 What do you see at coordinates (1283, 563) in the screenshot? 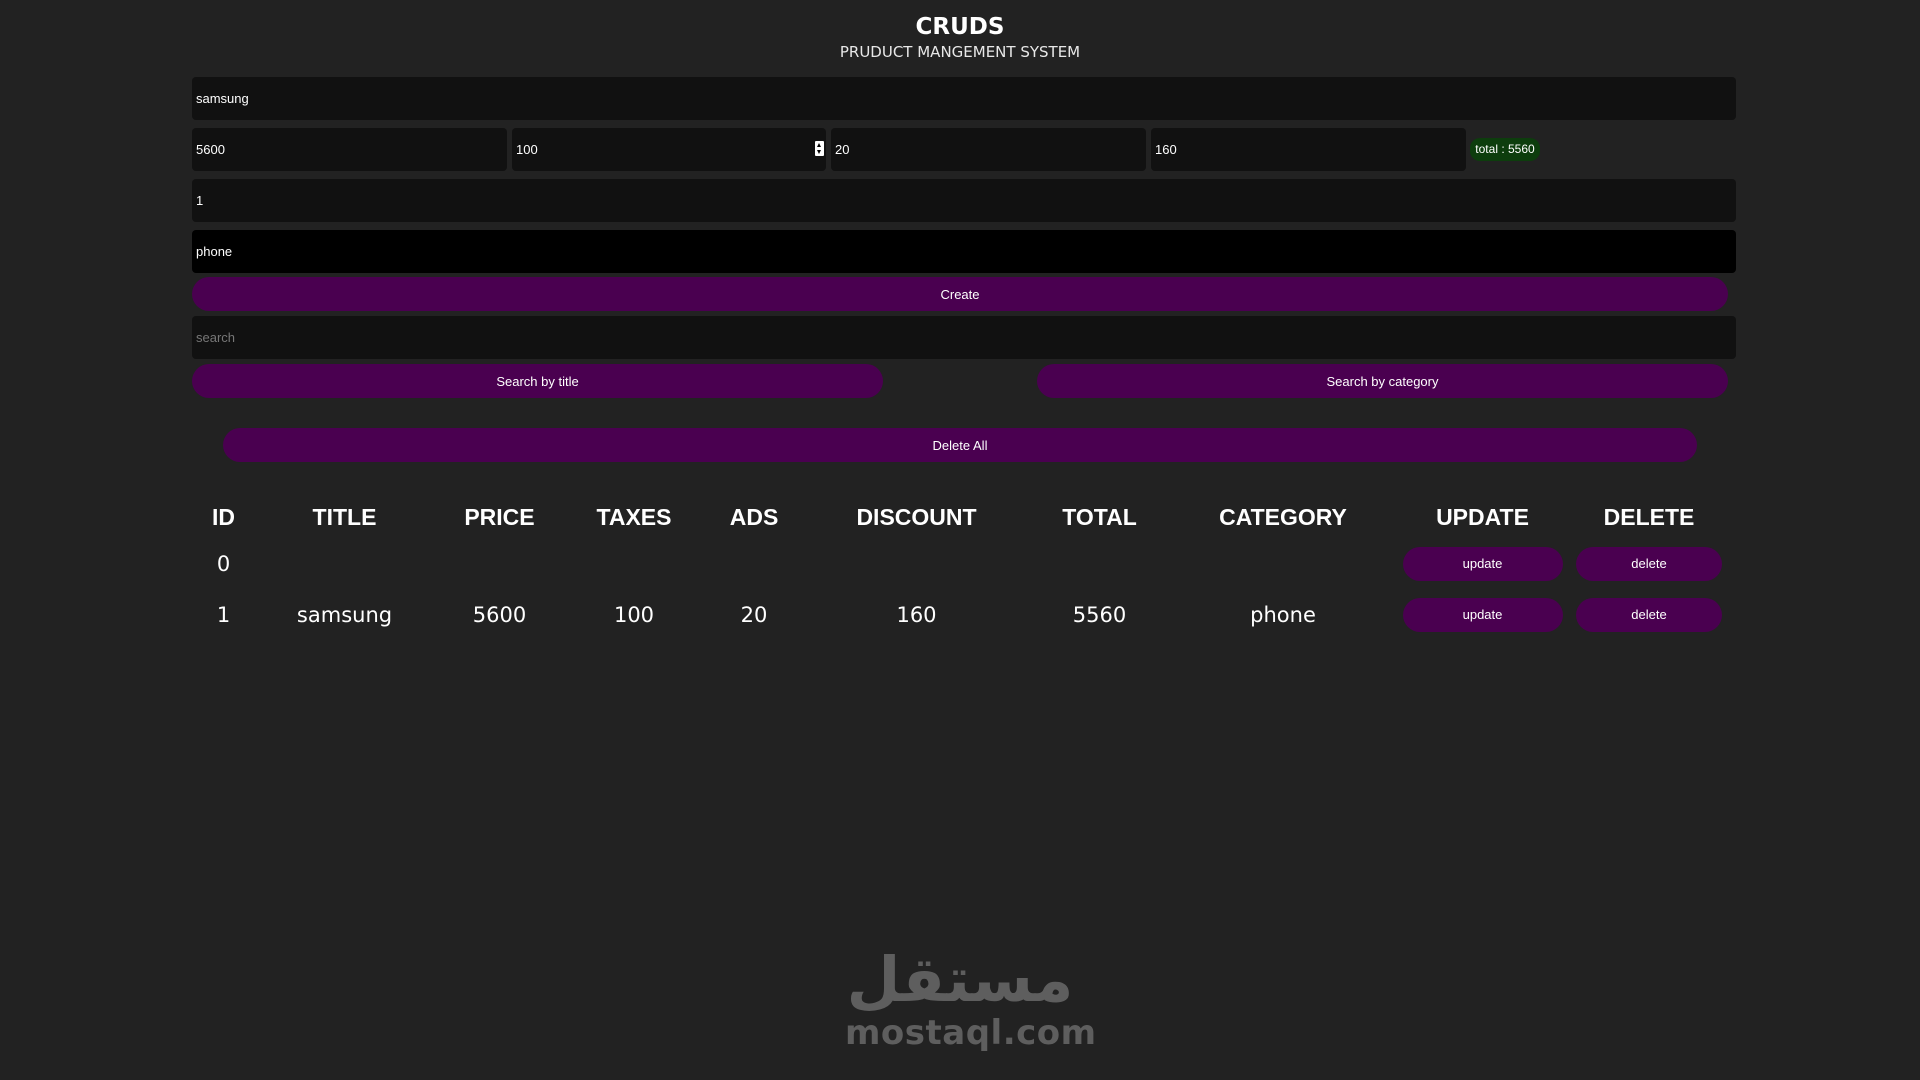
I see `cell-category` at bounding box center [1283, 563].